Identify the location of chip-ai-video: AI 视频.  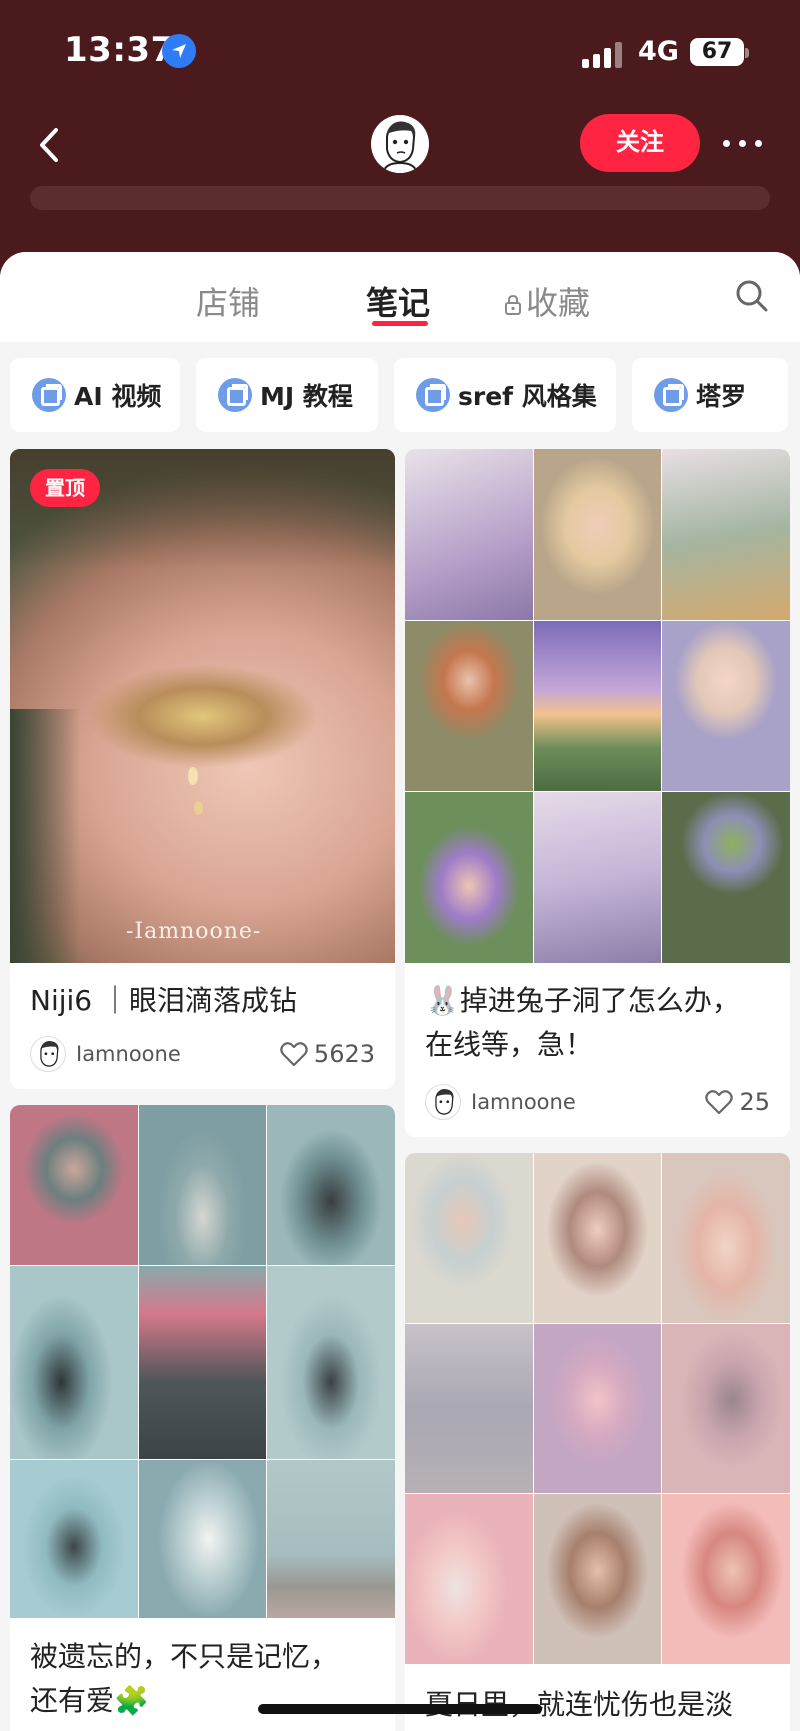
(95, 395).